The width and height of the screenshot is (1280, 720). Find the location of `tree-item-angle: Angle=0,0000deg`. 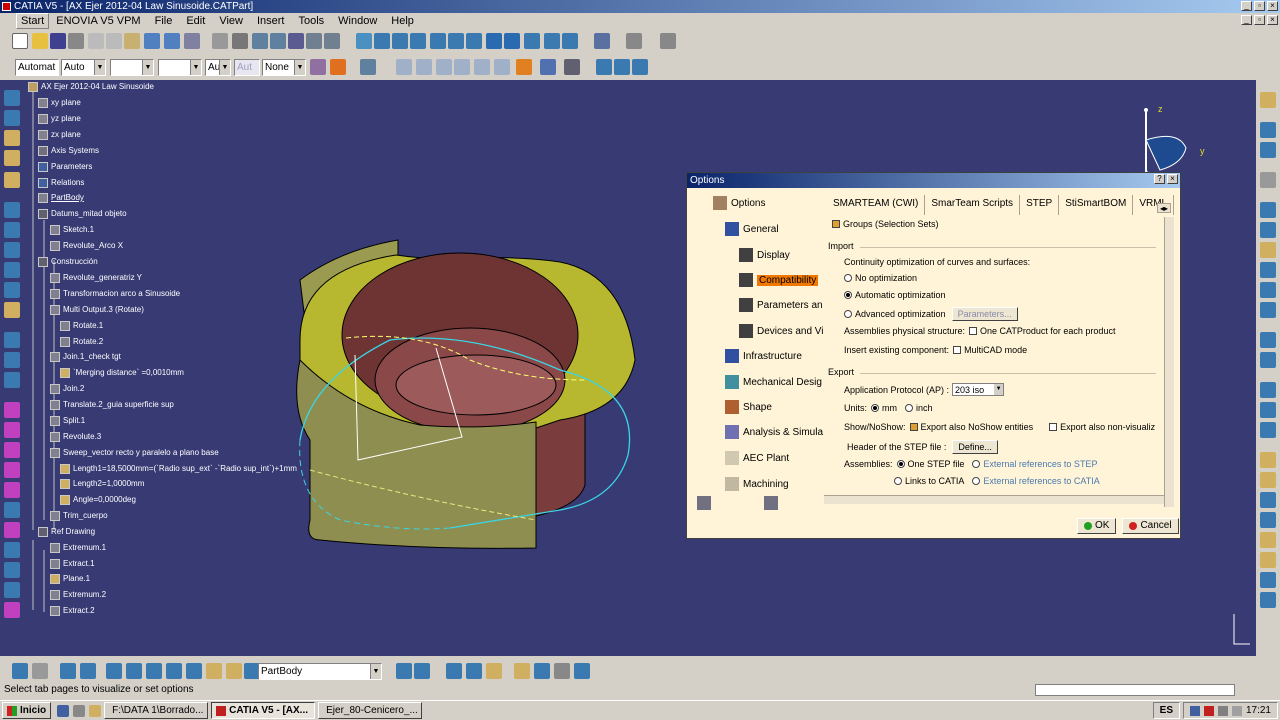

tree-item-angle: Angle=0,0000deg is located at coordinates (98, 500).